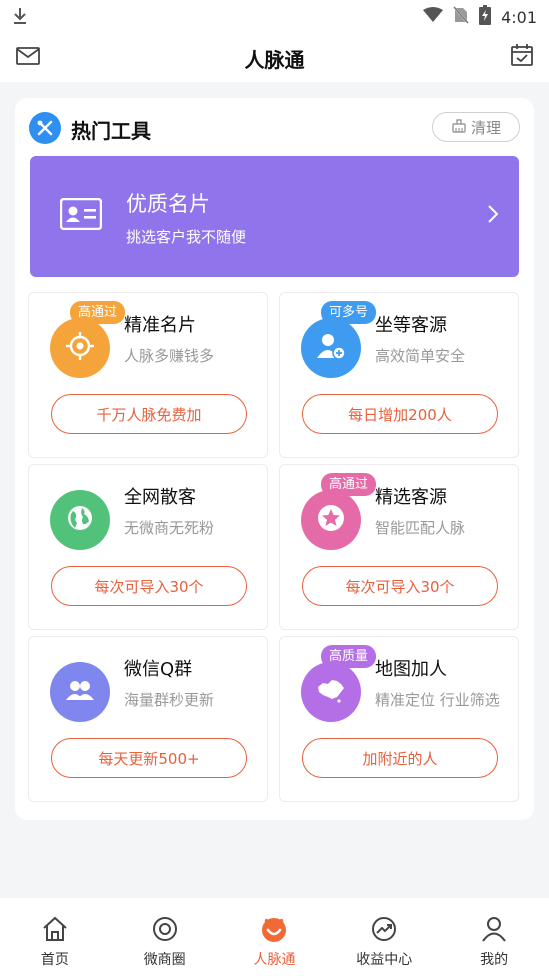 This screenshot has height=976, width=549. Describe the element at coordinates (494, 960) in the screenshot. I see `tab-label: 我的` at that location.